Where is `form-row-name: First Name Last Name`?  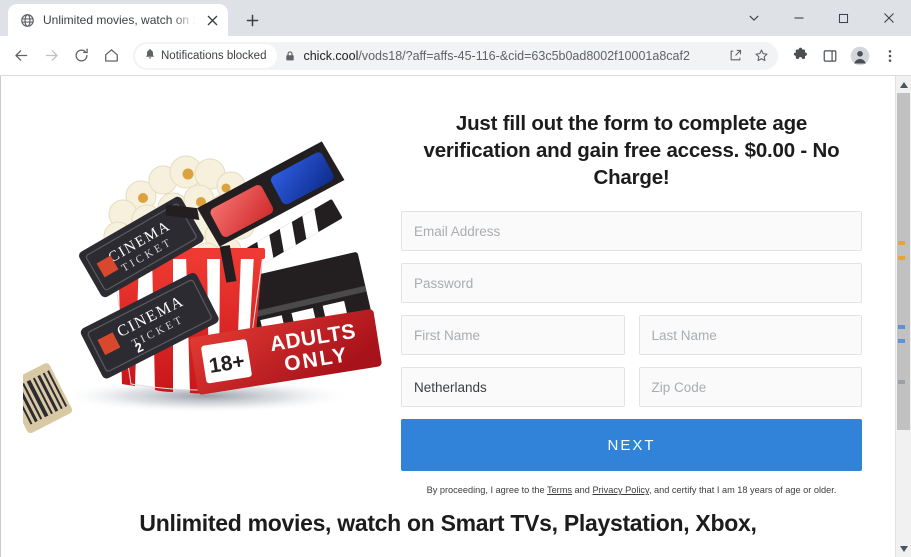 form-row-name: First Name Last Name is located at coordinates (631, 335).